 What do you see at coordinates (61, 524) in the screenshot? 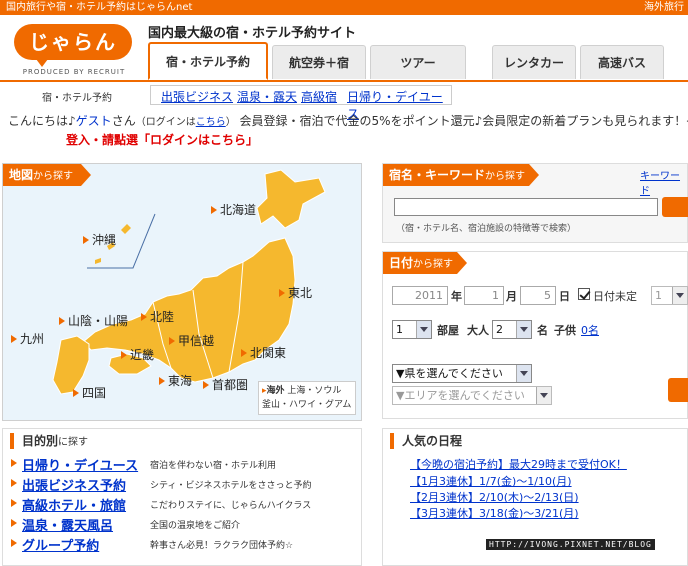
I see `purpose-onsen-link: 温泉・露天風呂` at bounding box center [61, 524].